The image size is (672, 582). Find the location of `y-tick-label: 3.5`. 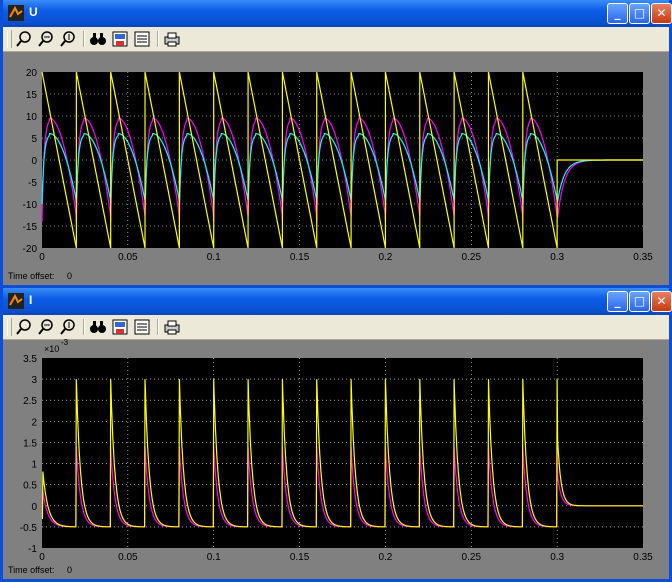

y-tick-label: 3.5 is located at coordinates (30, 359).